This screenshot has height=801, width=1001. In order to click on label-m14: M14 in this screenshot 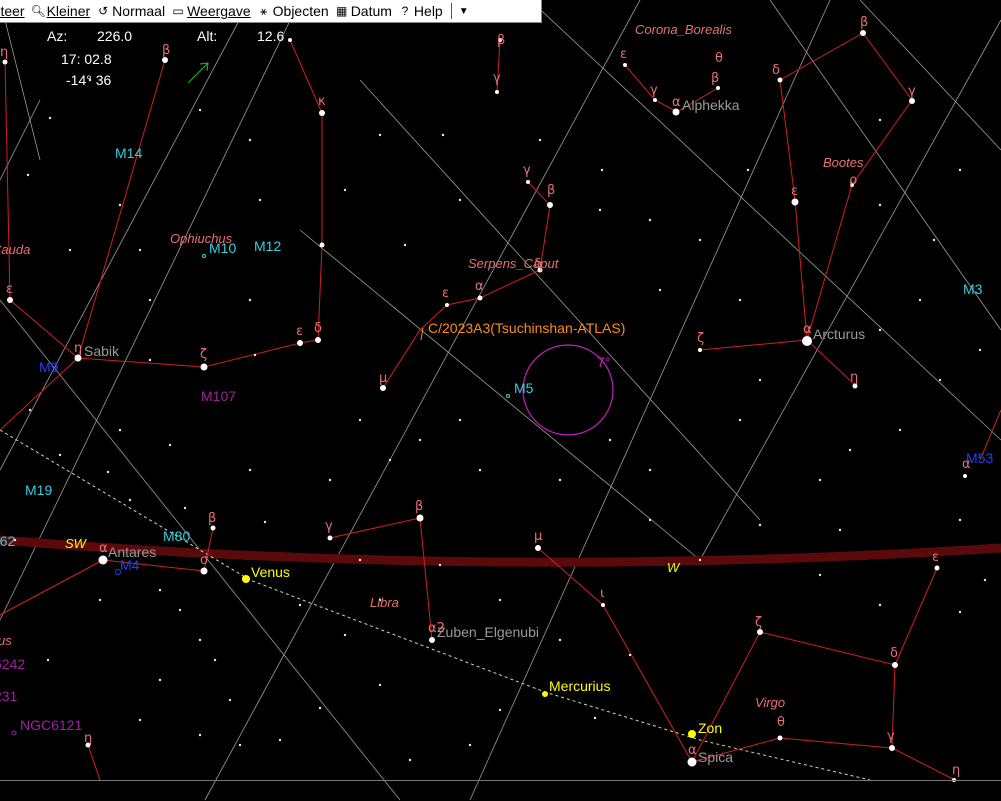, I will do `click(128, 153)`.